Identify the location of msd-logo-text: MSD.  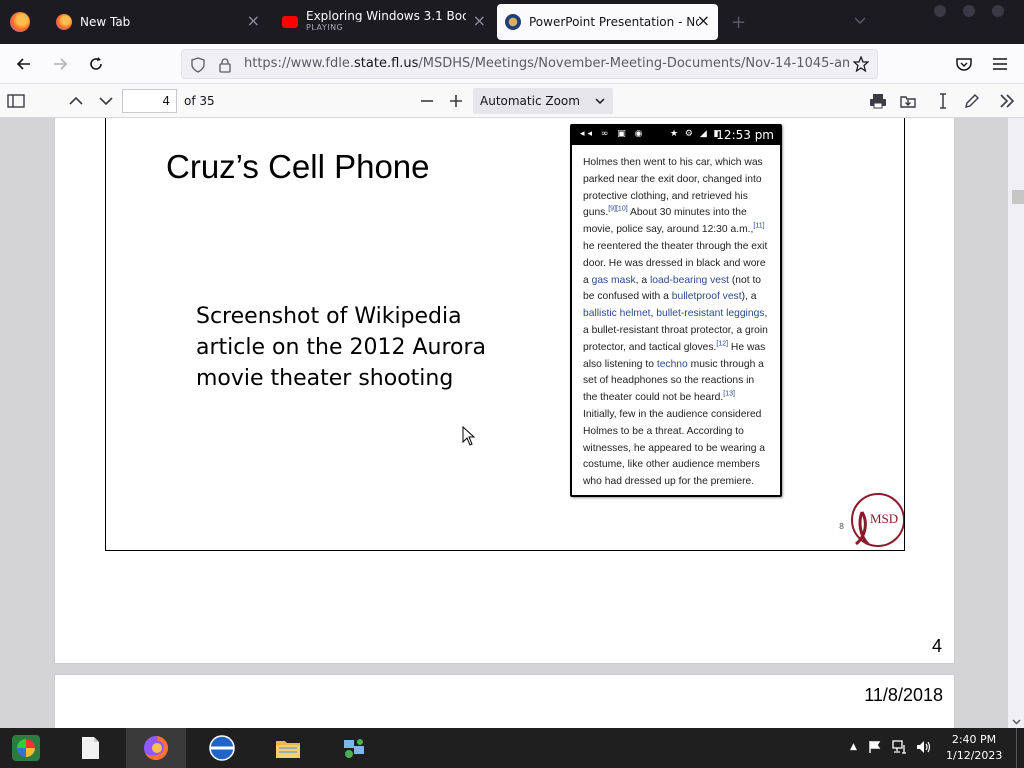
(884, 518).